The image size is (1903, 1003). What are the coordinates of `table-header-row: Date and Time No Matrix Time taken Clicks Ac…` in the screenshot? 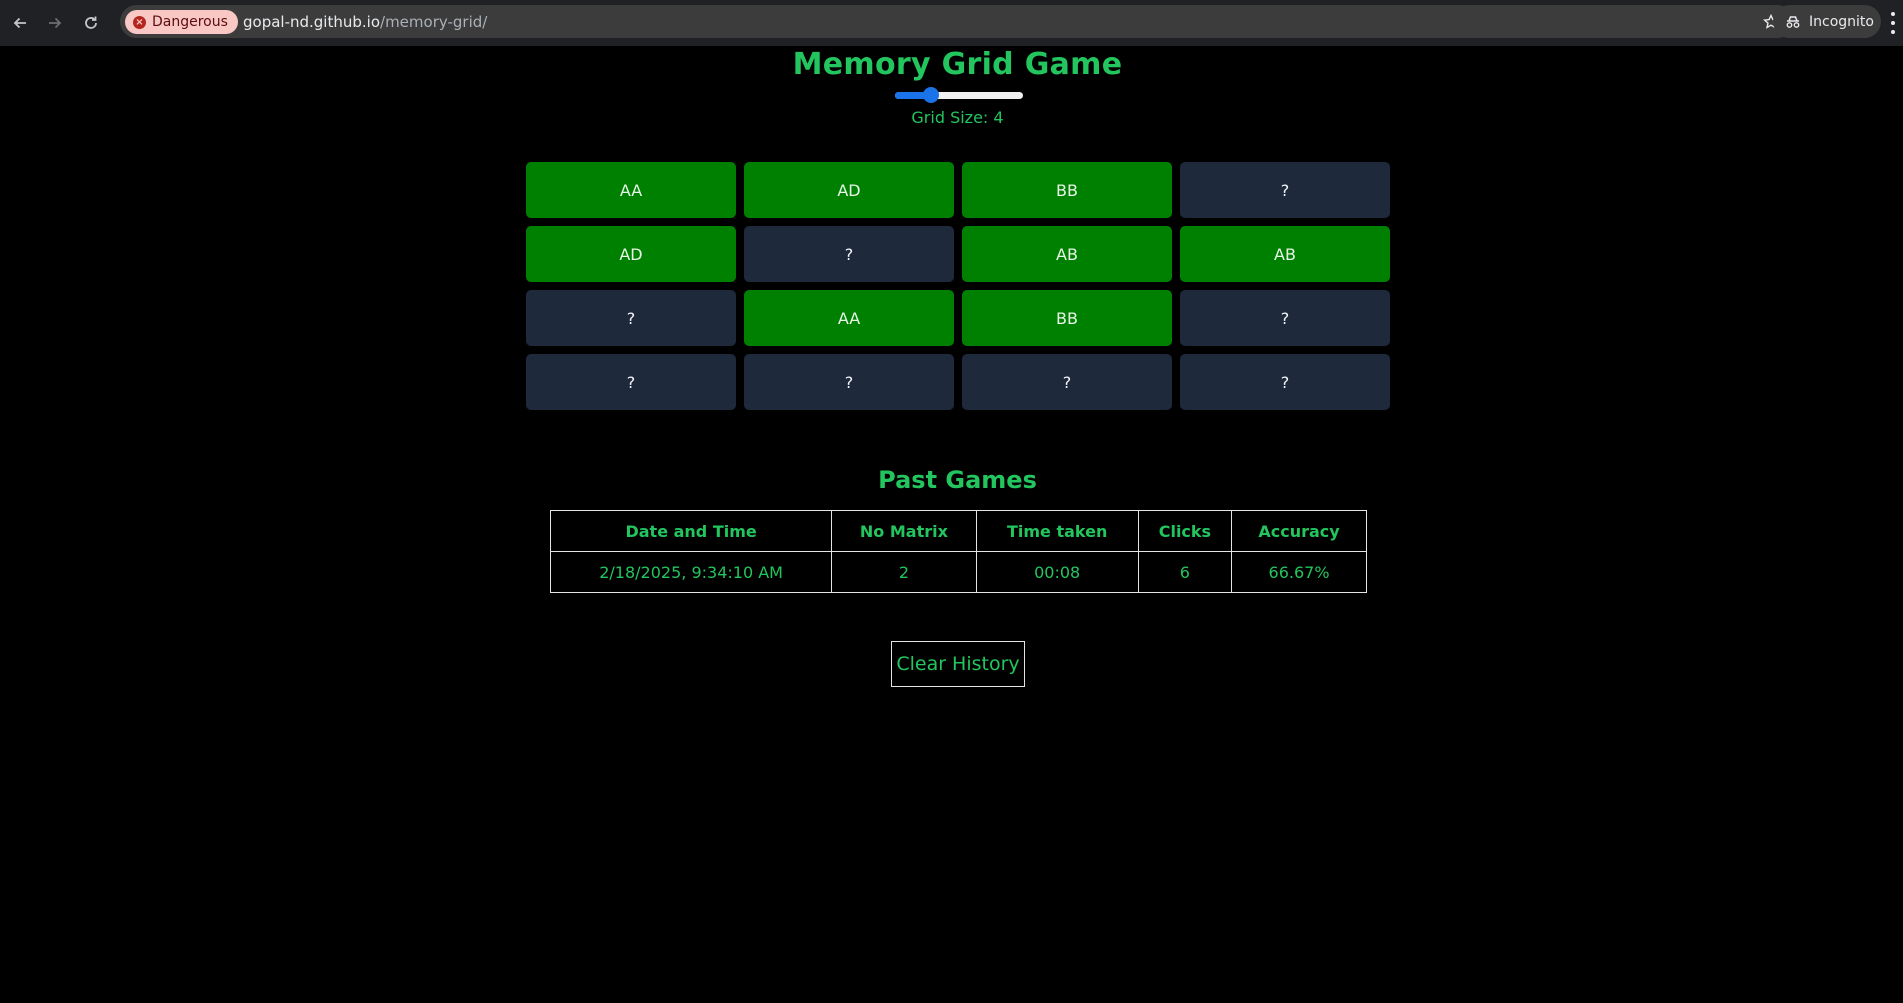 It's located at (958, 531).